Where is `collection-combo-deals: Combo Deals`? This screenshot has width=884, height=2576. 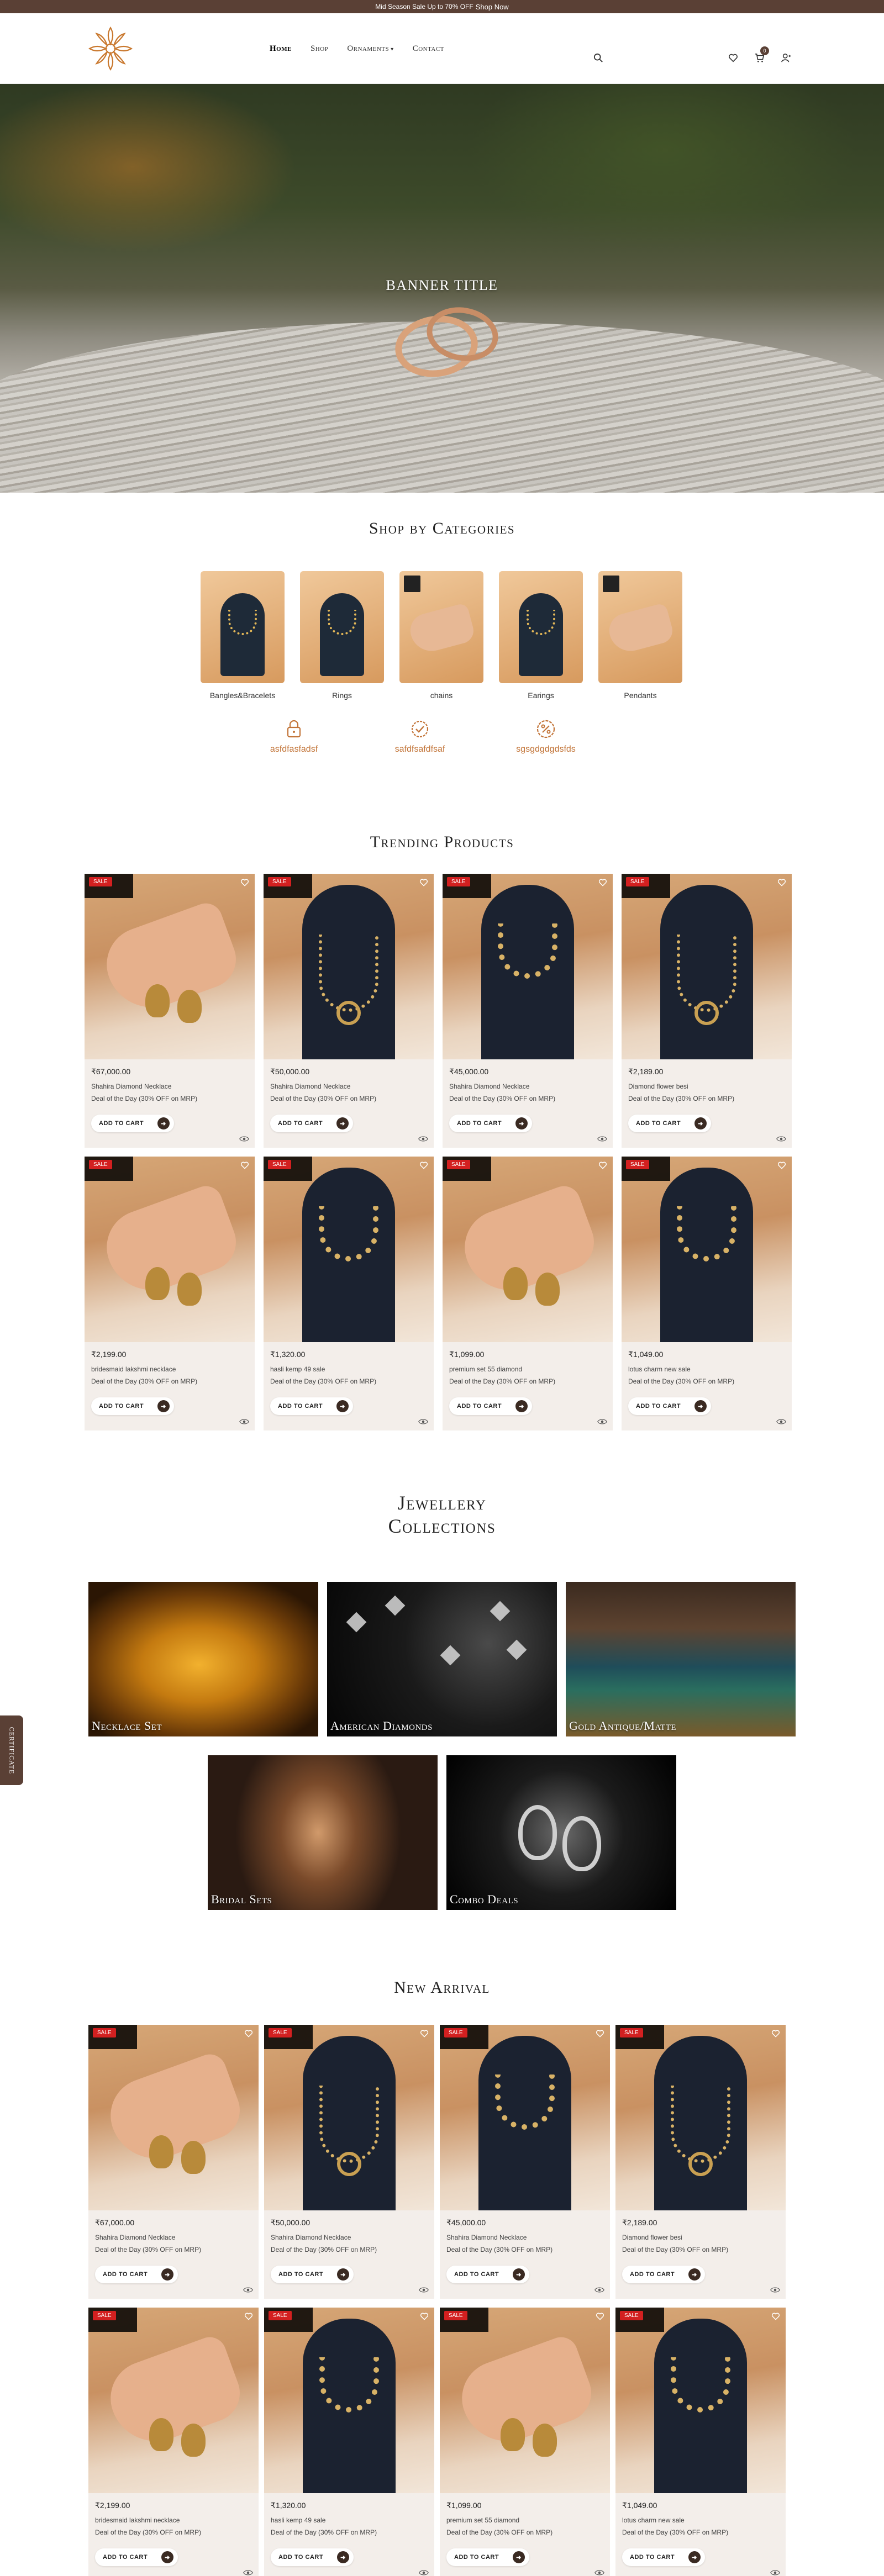
collection-combo-deals: Combo Deals is located at coordinates (561, 1832).